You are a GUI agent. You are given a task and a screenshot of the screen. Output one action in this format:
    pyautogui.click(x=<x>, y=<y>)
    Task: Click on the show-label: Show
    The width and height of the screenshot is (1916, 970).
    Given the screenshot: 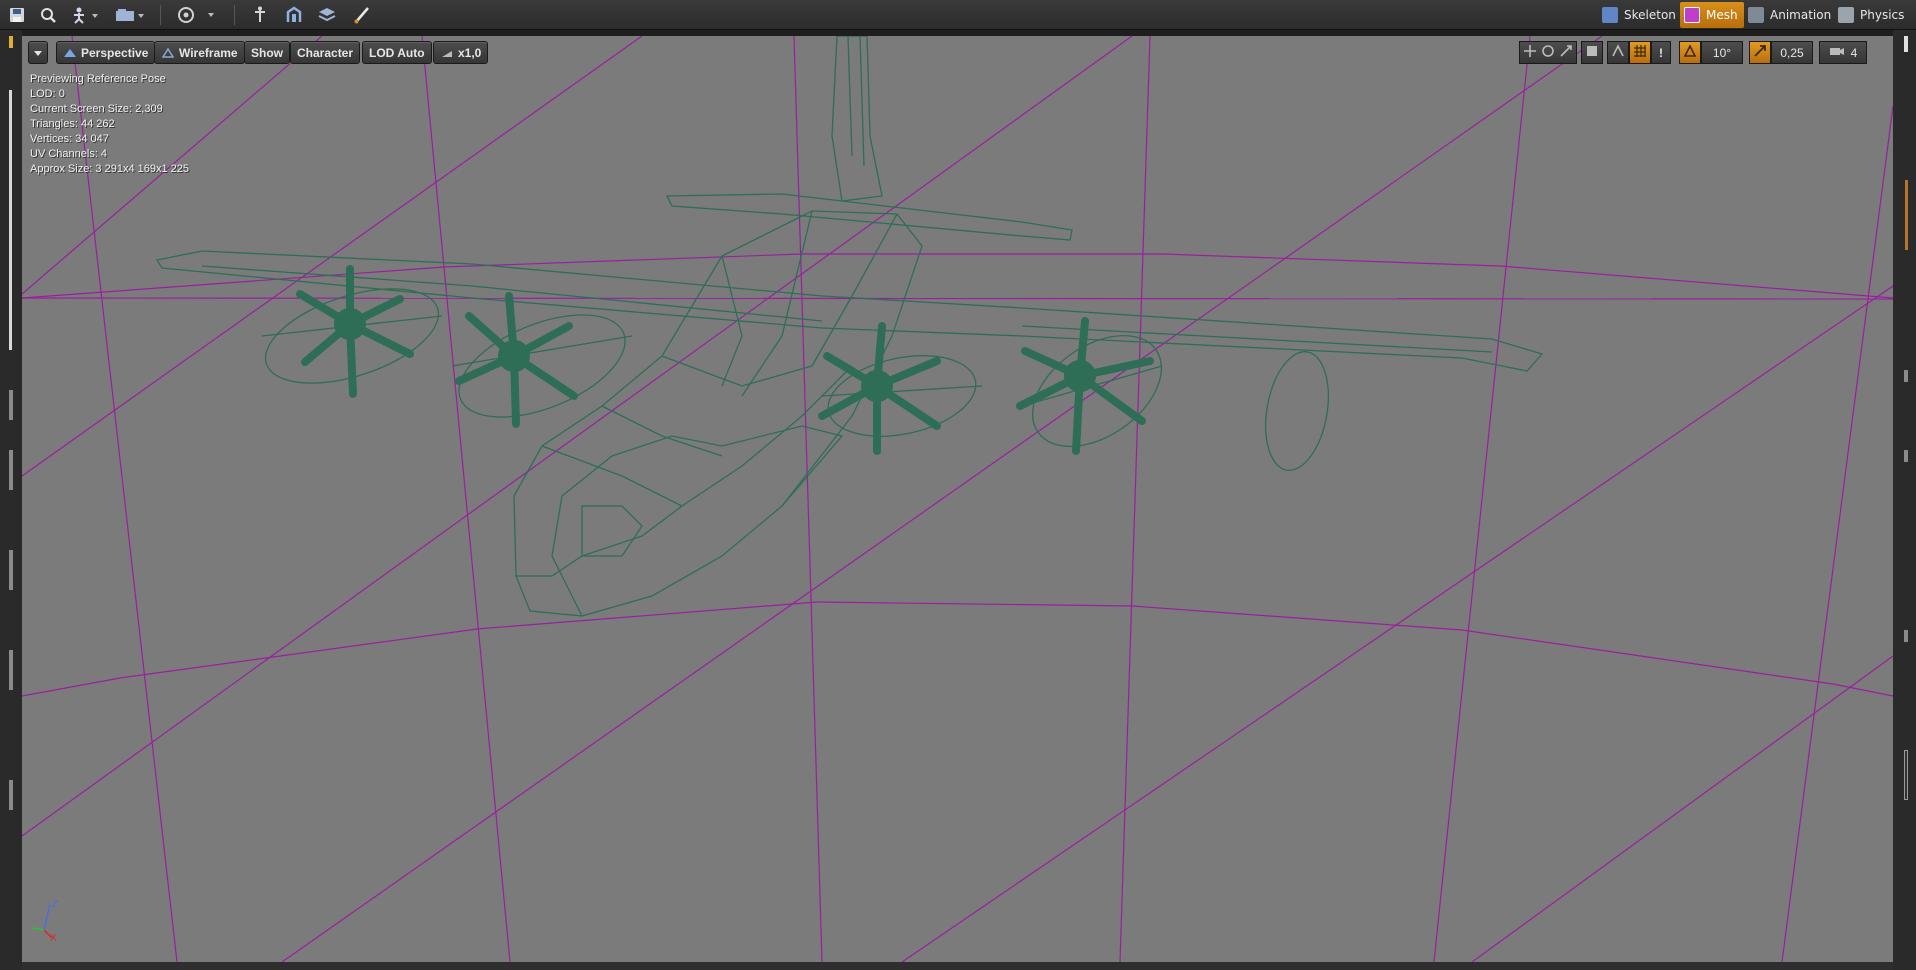 What is the action you would take?
    pyautogui.click(x=267, y=52)
    